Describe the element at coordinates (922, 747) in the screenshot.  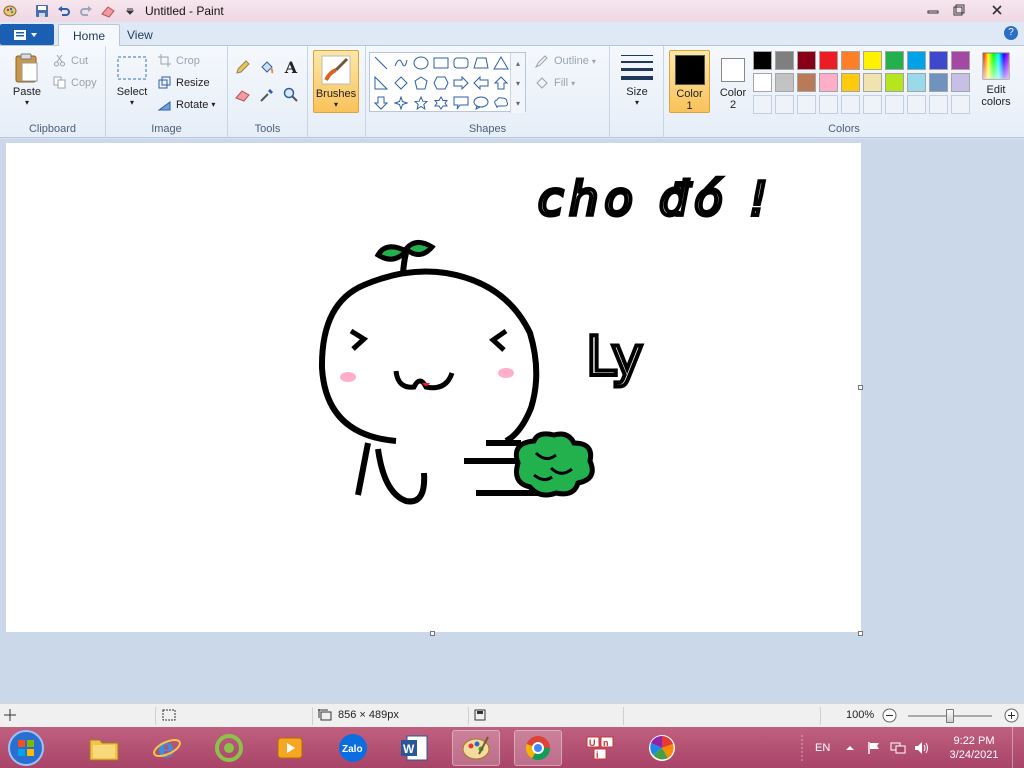
I see `volume-icon` at that location.